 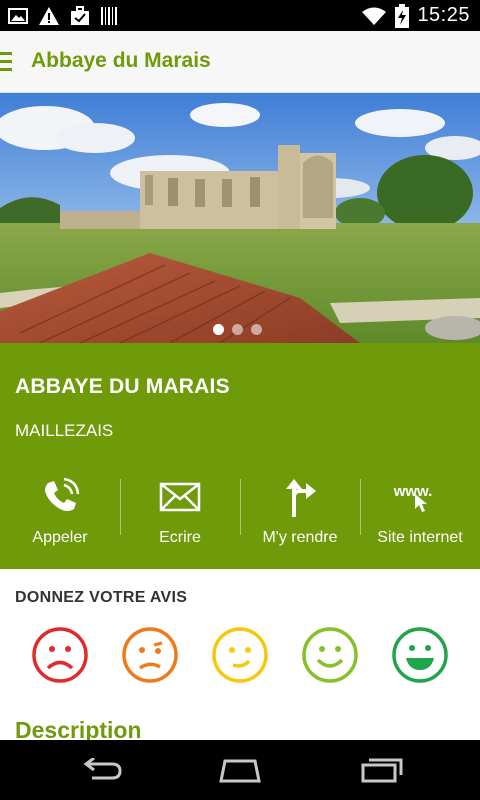 What do you see at coordinates (402, 15) in the screenshot?
I see `battery-charging-icon` at bounding box center [402, 15].